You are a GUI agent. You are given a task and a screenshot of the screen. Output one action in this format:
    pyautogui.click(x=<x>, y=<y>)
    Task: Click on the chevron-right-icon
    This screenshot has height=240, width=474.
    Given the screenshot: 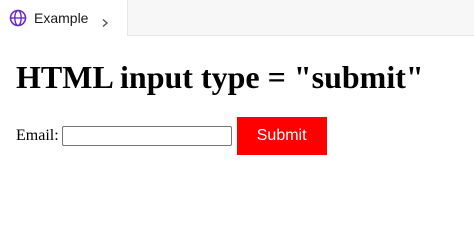 What is the action you would take?
    pyautogui.click(x=105, y=21)
    